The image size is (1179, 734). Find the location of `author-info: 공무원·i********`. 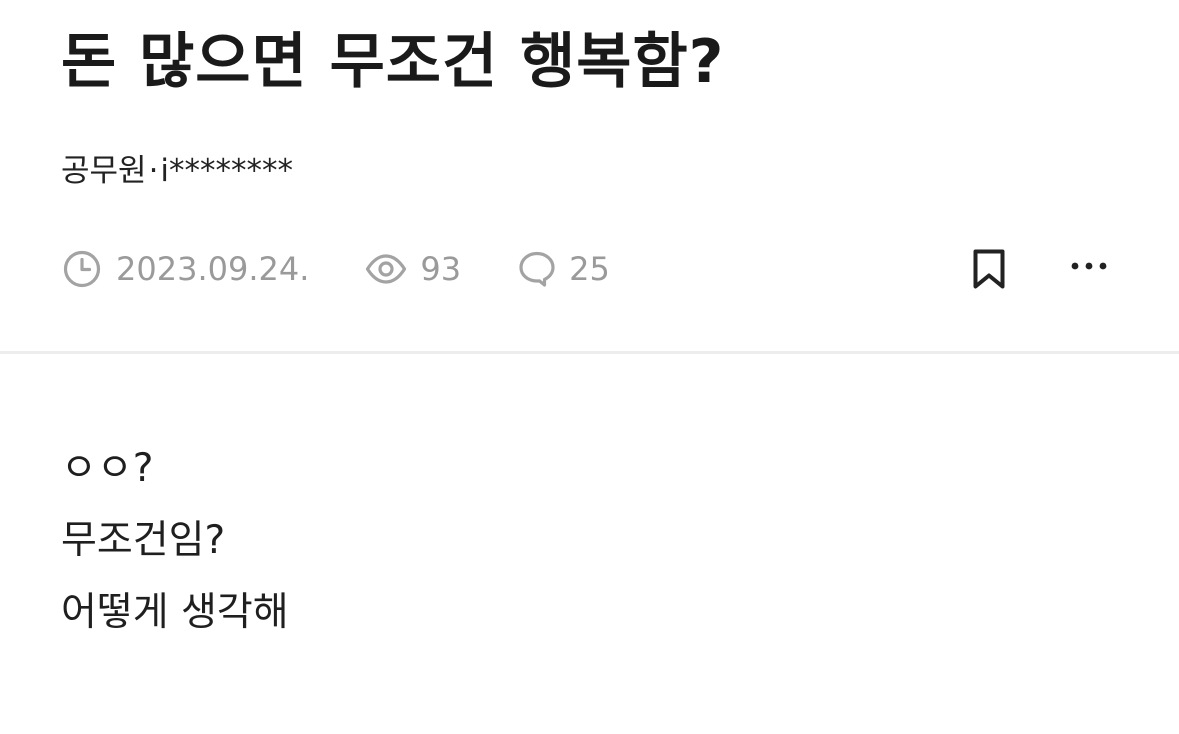

author-info: 공무원·i******** is located at coordinates (177, 171).